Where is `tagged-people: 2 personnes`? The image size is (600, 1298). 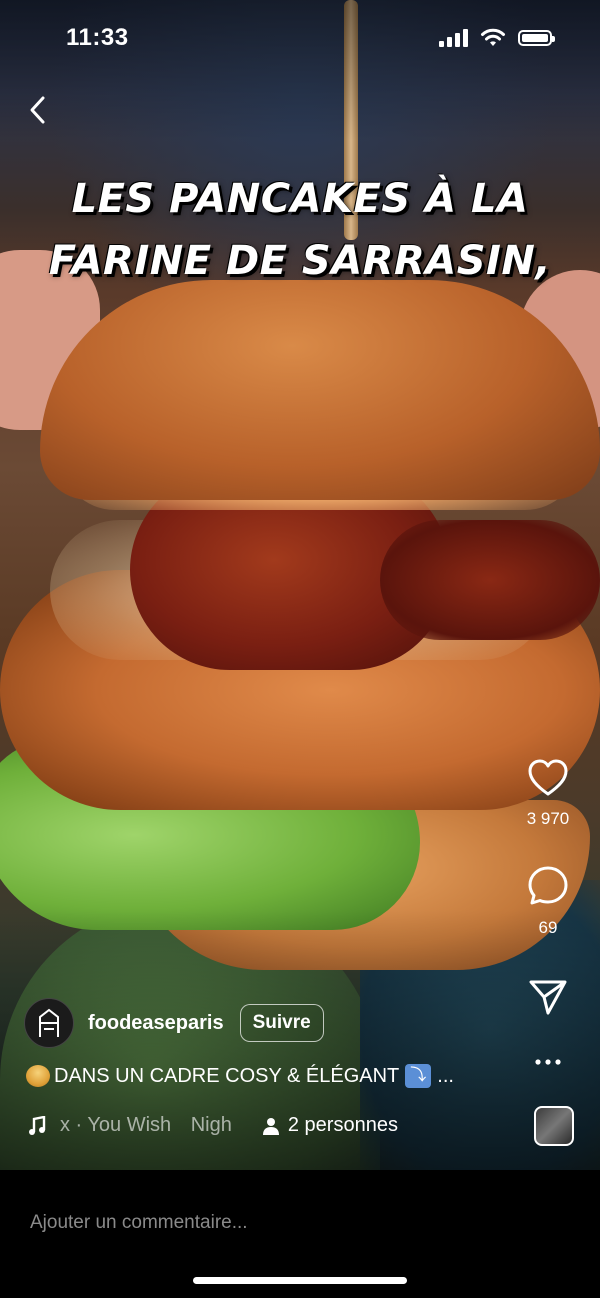
tagged-people: 2 personnes is located at coordinates (330, 1125).